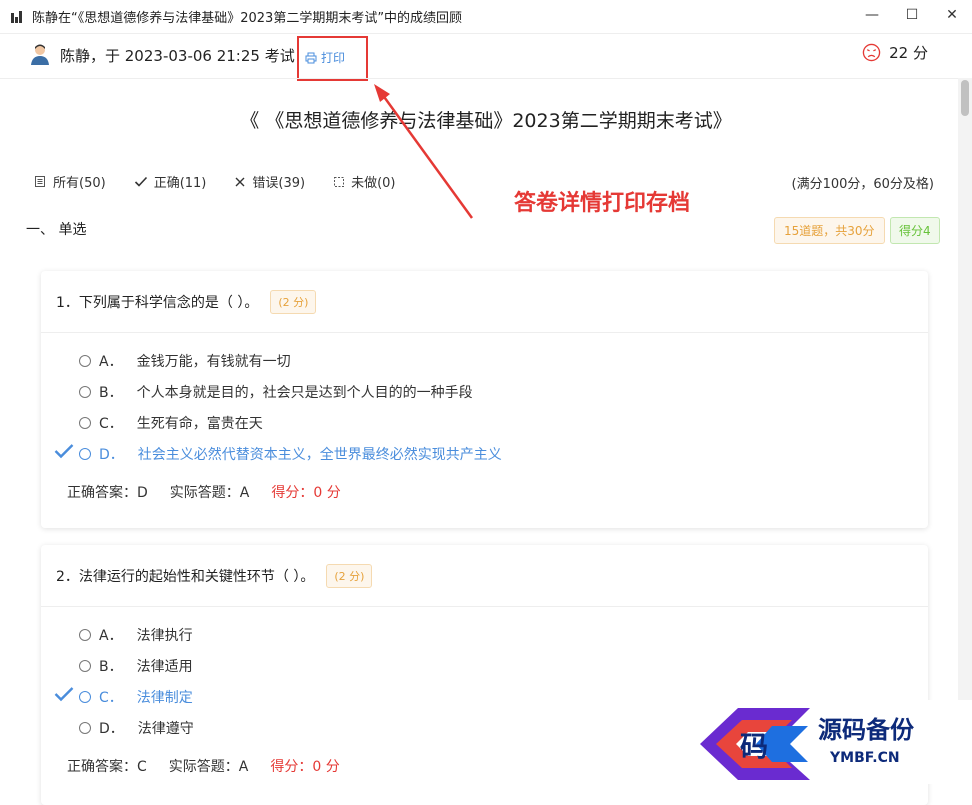 This screenshot has width=972, height=805. Describe the element at coordinates (140, 181) in the screenshot. I see `check-icon` at that location.